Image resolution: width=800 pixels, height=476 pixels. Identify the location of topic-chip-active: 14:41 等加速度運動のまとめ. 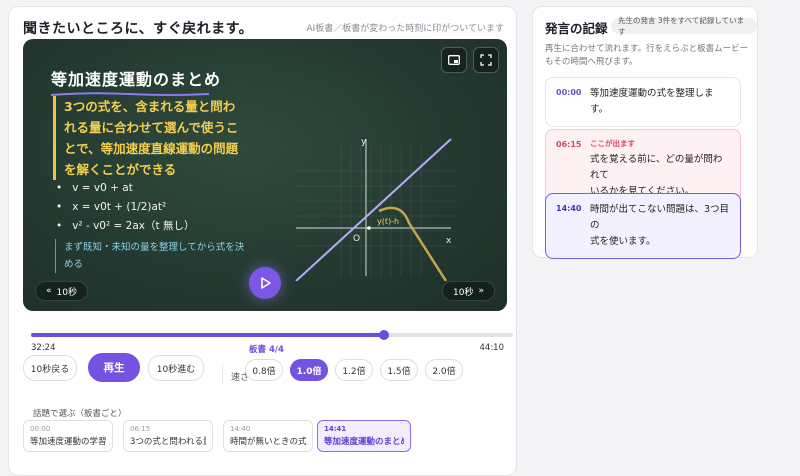
(364, 436).